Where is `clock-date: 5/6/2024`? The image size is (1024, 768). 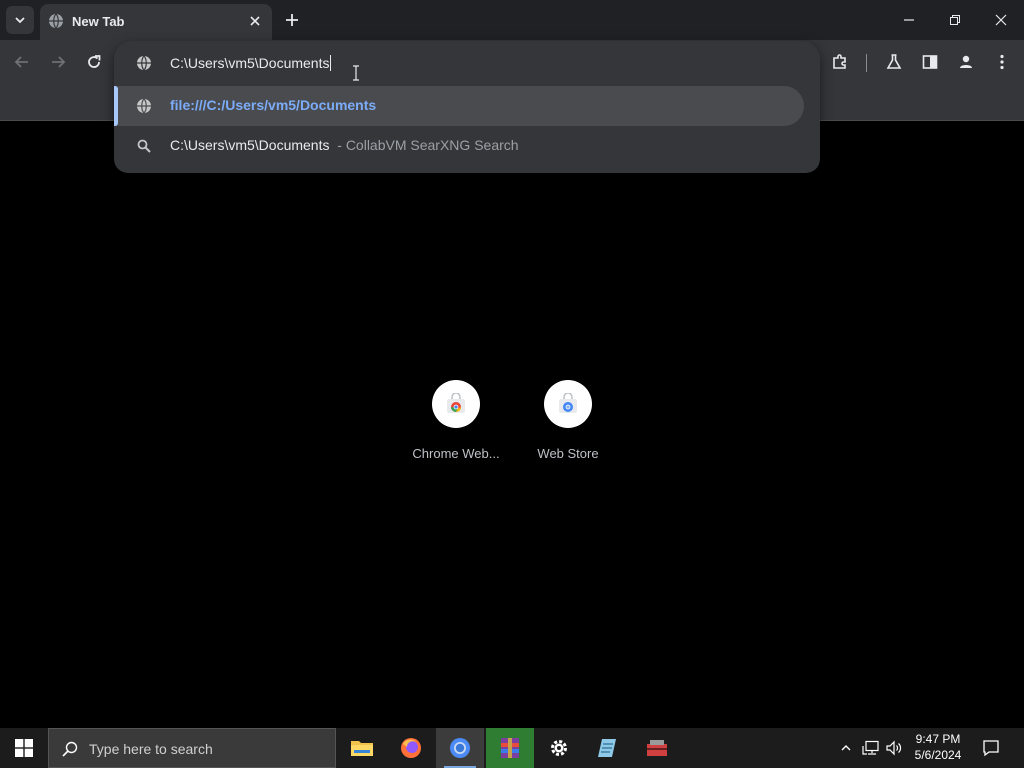 clock-date: 5/6/2024 is located at coordinates (938, 755).